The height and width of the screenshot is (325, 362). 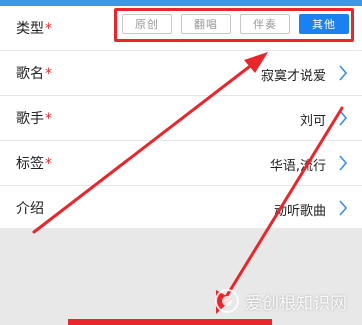 I want to click on singer-label: 歌手*, so click(x=34, y=119).